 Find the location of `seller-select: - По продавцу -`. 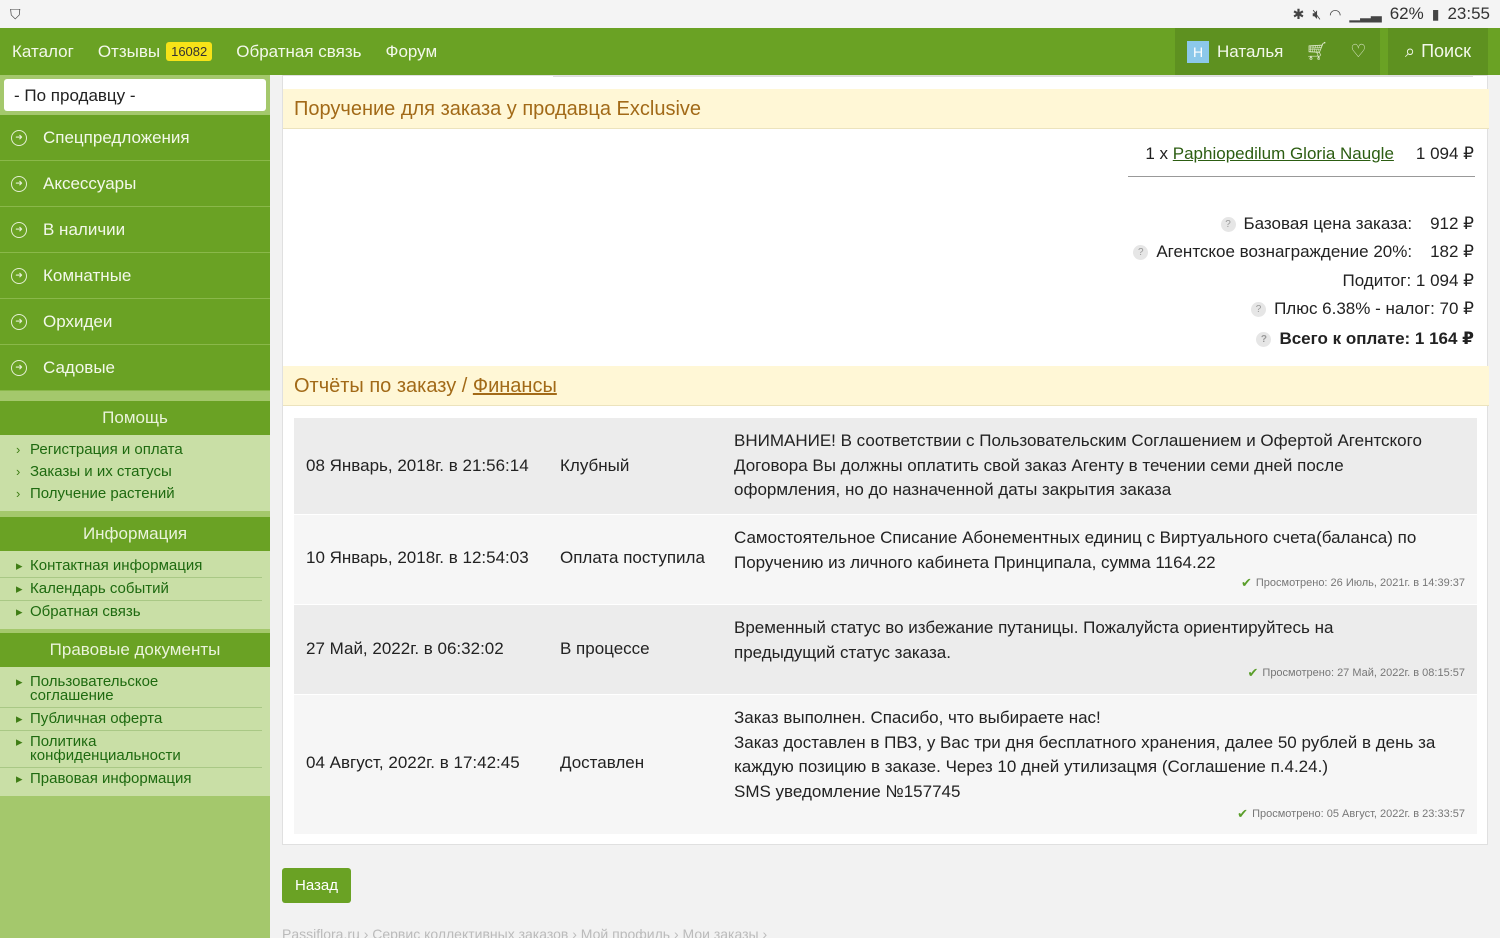

seller-select: - По продавцу - is located at coordinates (135, 95).